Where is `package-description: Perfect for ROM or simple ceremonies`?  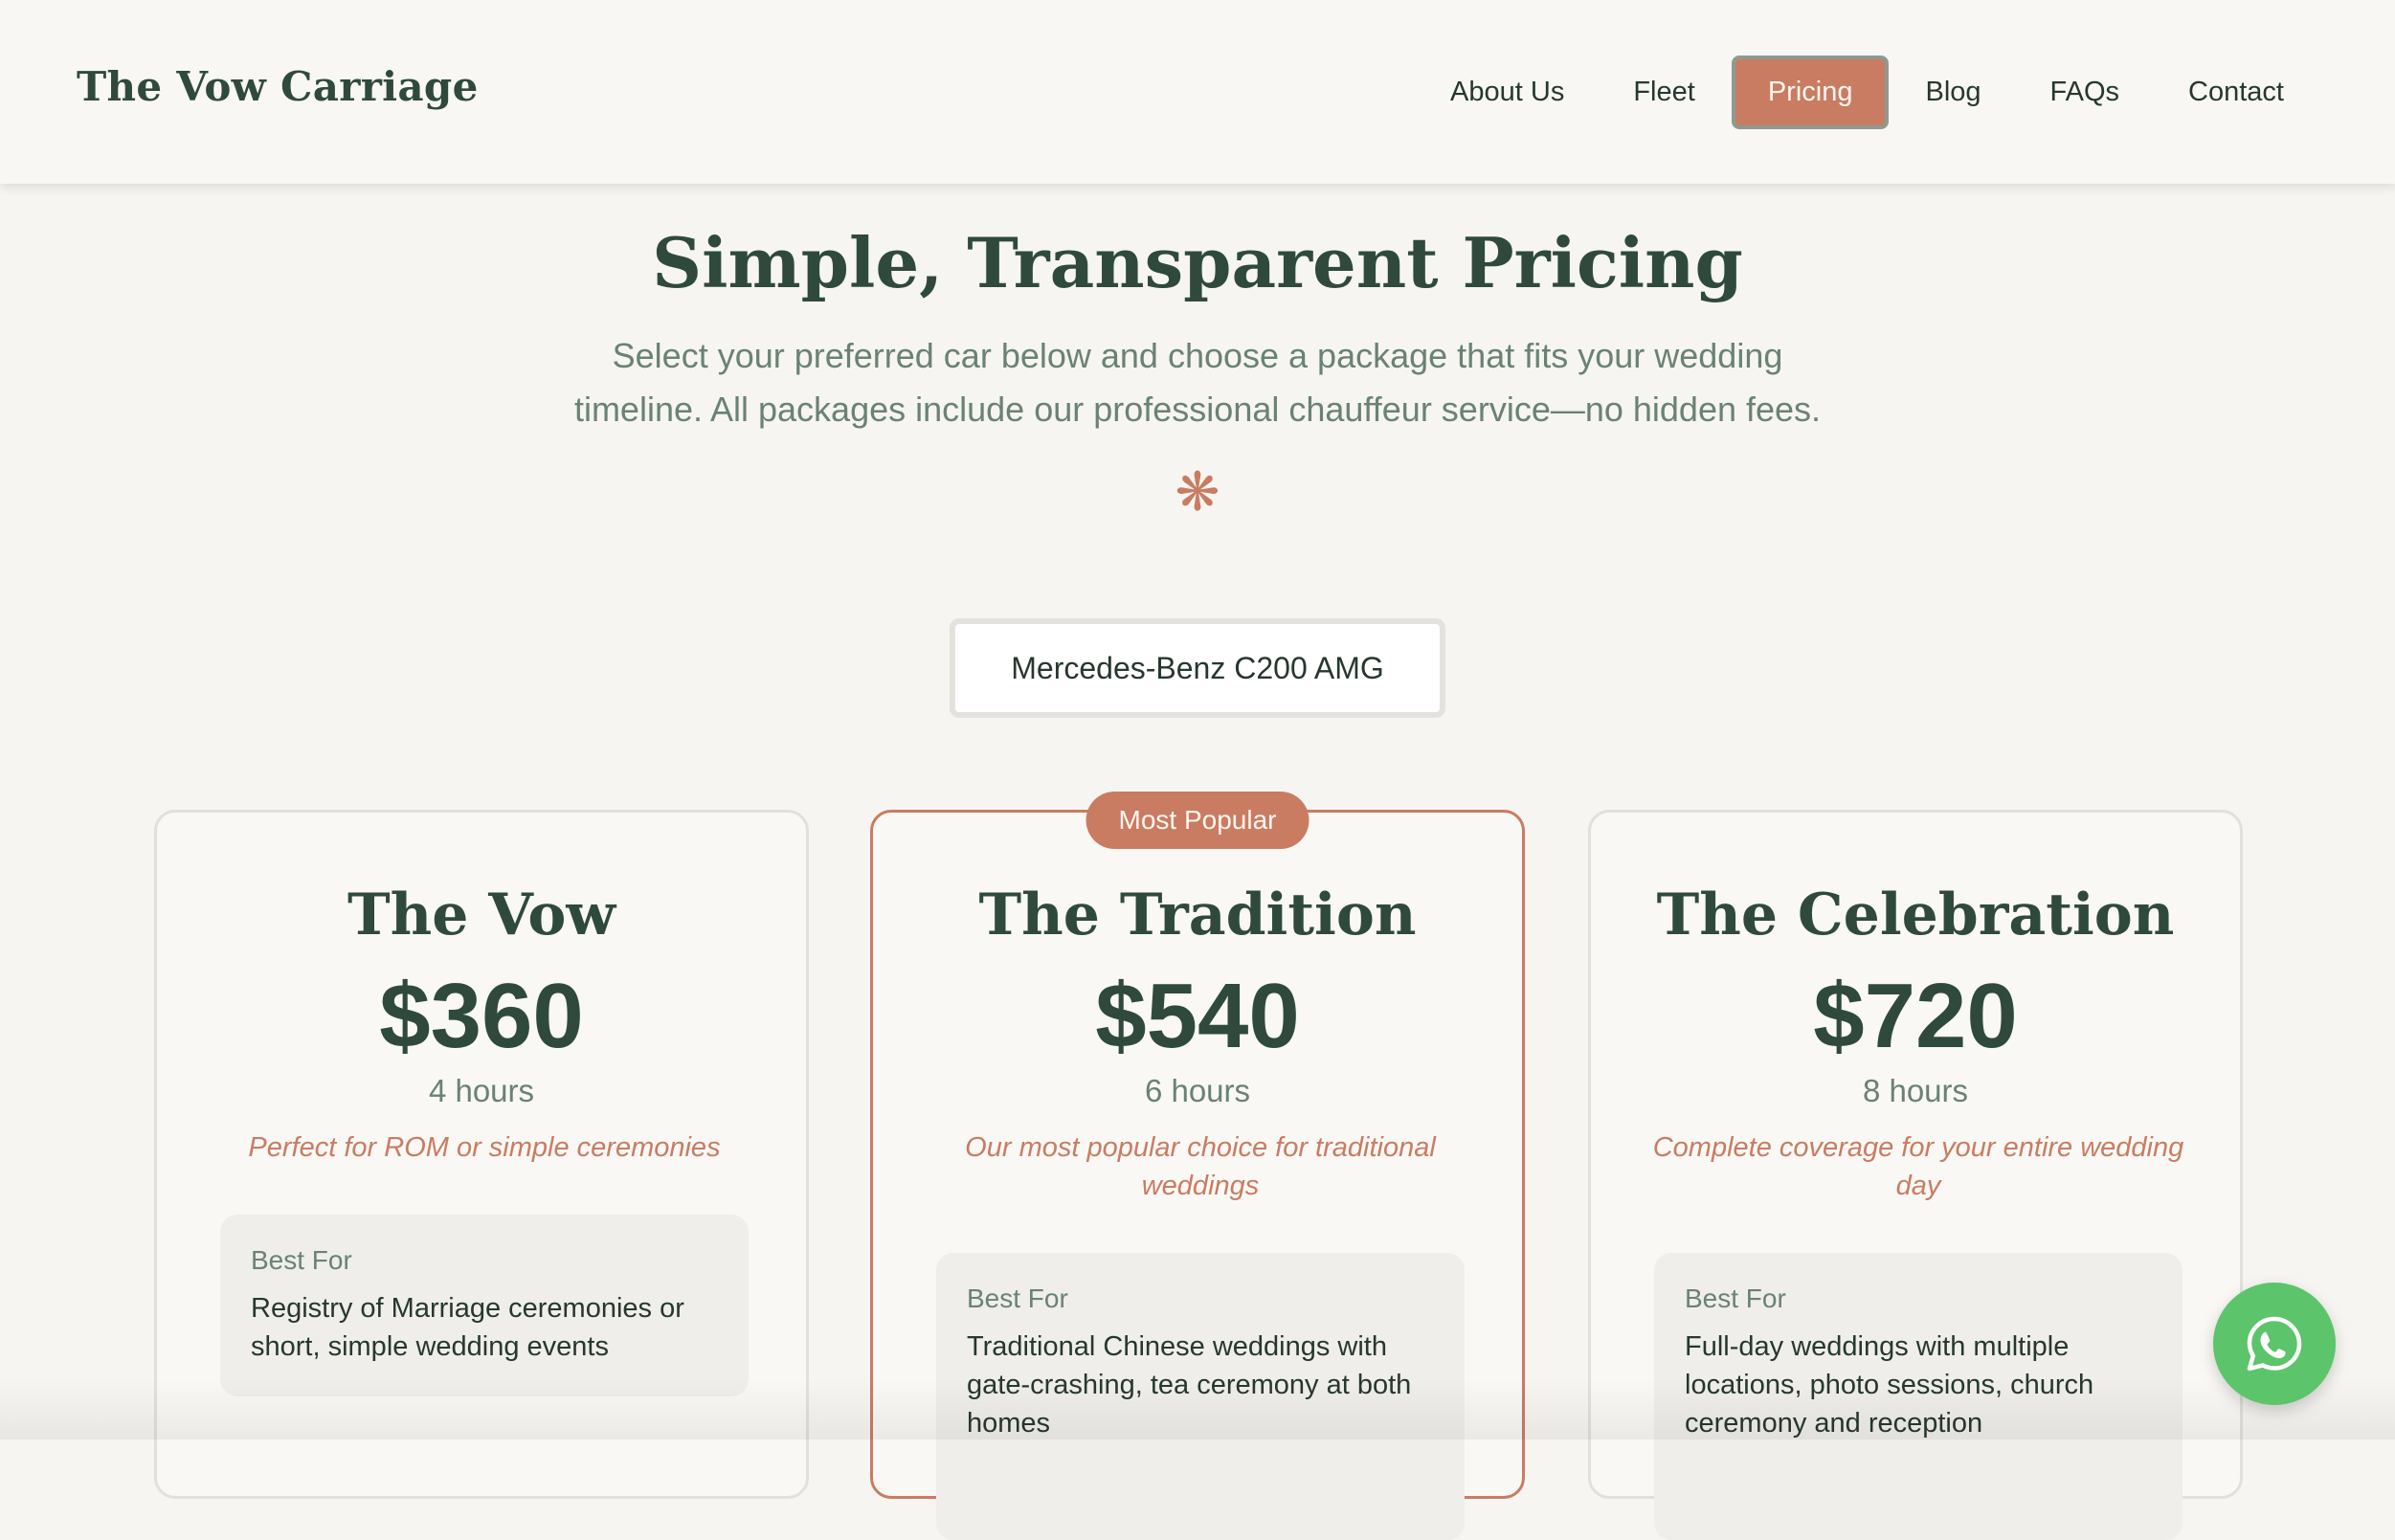 package-description: Perfect for ROM or simple ceremonies is located at coordinates (484, 1147).